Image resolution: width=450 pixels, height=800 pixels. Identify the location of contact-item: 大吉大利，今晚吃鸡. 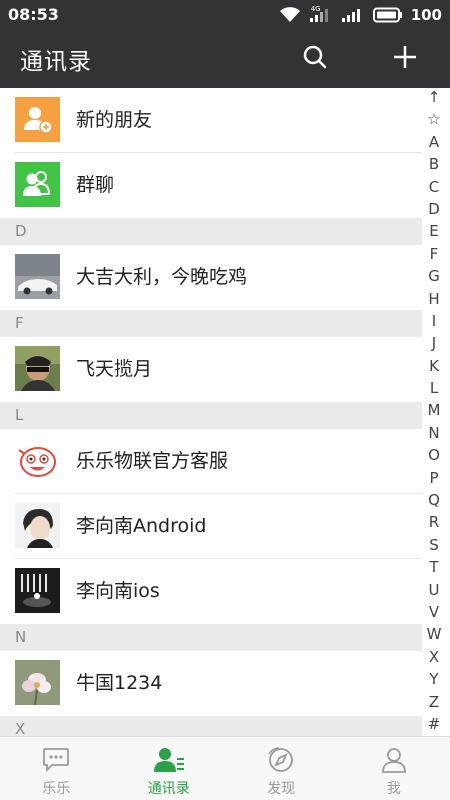
(211, 277).